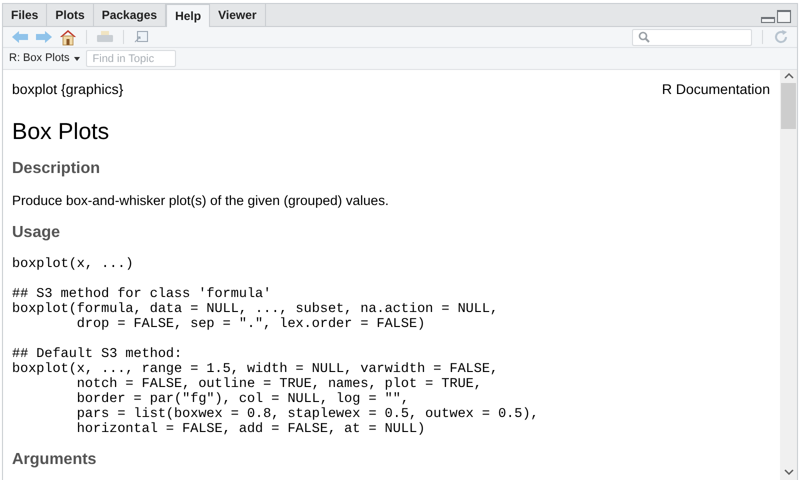 The image size is (800, 480). Describe the element at coordinates (275, 392) in the screenshot. I see `usage-code: ## Default S3 method: boxplot(x, ..., range = 1.5, width = NULL, varwidth = FALSE, notch = FALSE, outline = TRUE, names, plot = TRUE, border = par("fg"), col = NULL, log = "", pars = list(boxwex = 0.8, staplewex = 0.5, outwex = 0.5), horizontal = FALSE, add = FALSE, at = NULL)` at that location.